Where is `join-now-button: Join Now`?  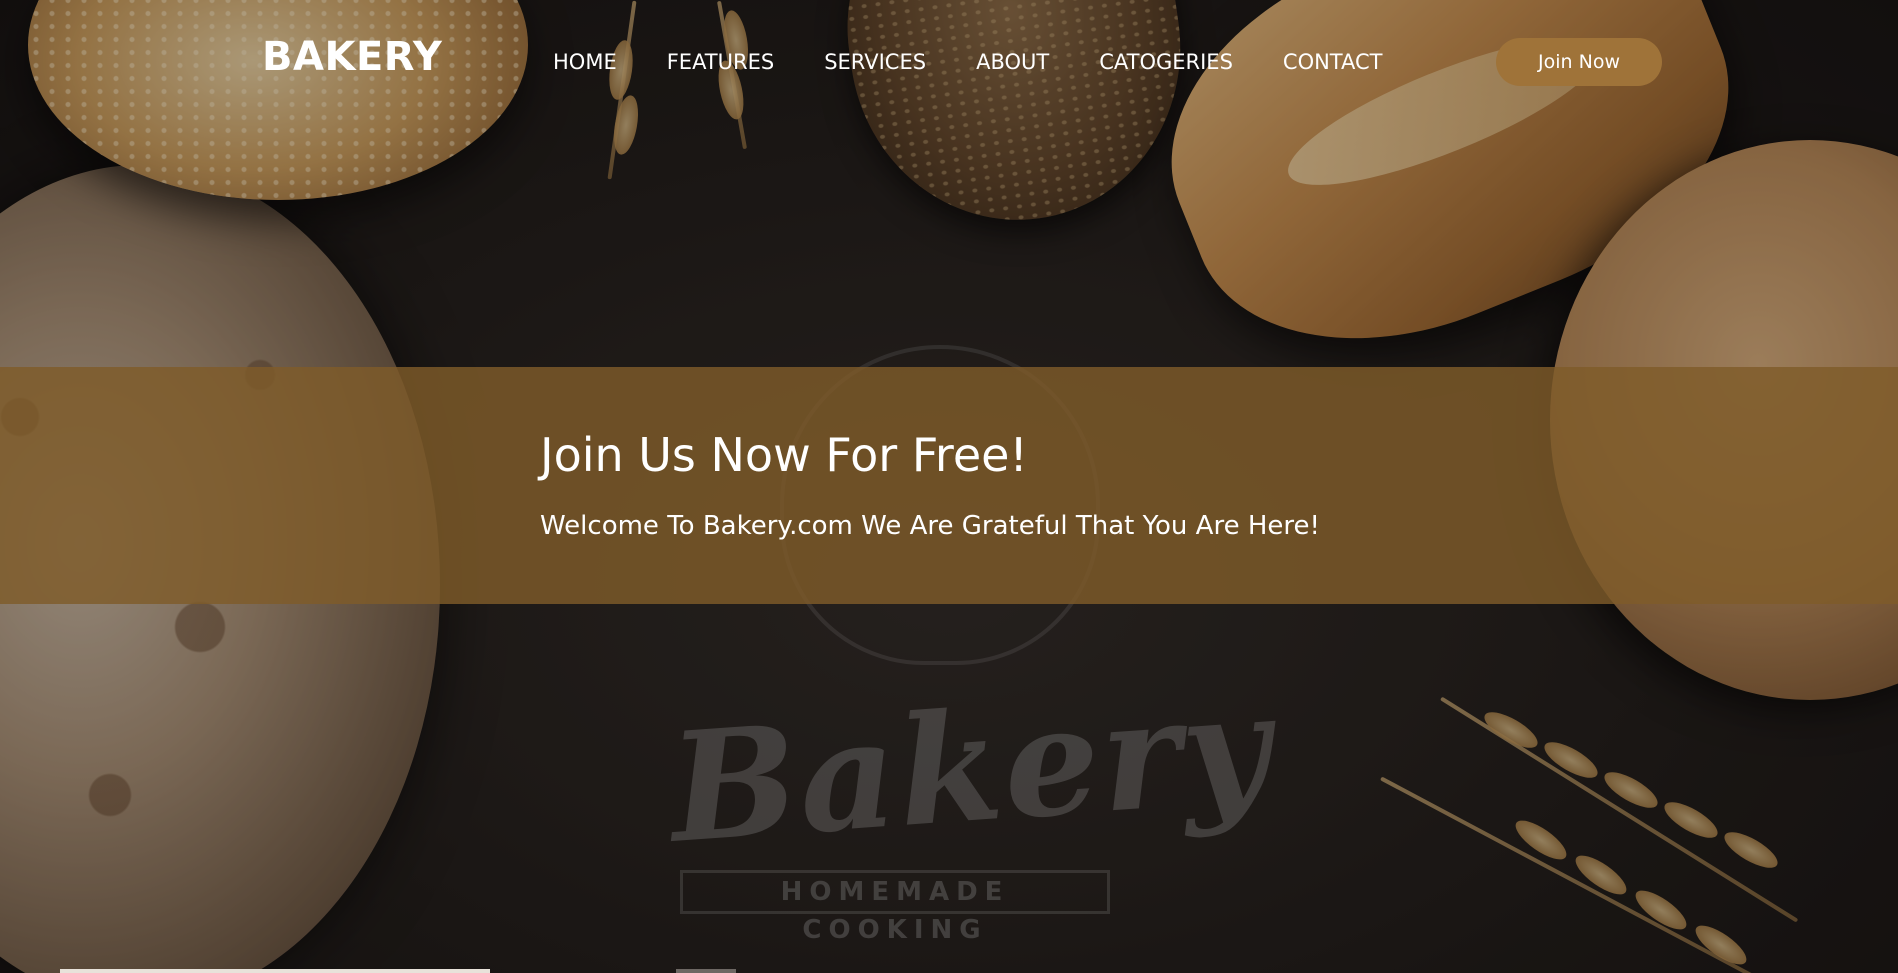 join-now-button: Join Now is located at coordinates (1579, 62).